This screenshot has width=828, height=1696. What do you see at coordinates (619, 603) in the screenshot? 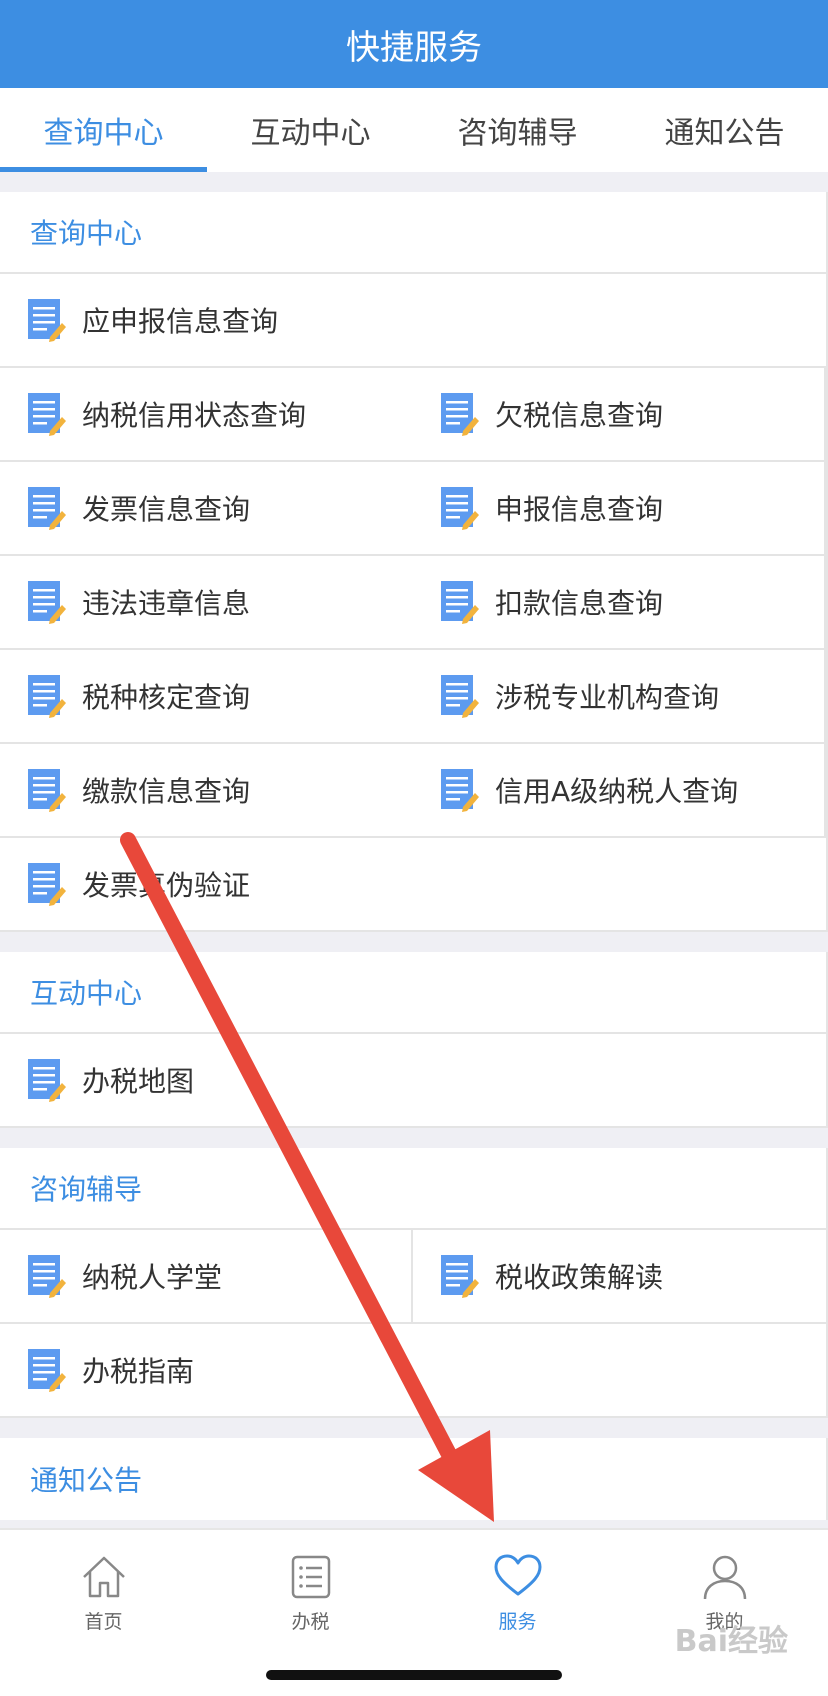
I see `menu-item: 扣款信息查询` at bounding box center [619, 603].